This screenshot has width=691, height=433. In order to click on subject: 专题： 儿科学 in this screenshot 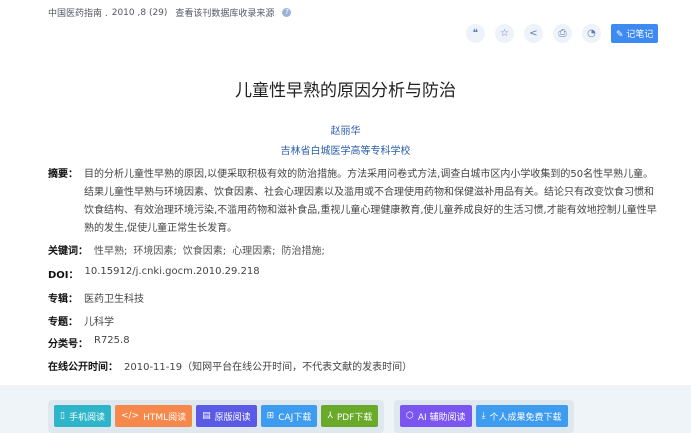, I will do `click(81, 320)`.